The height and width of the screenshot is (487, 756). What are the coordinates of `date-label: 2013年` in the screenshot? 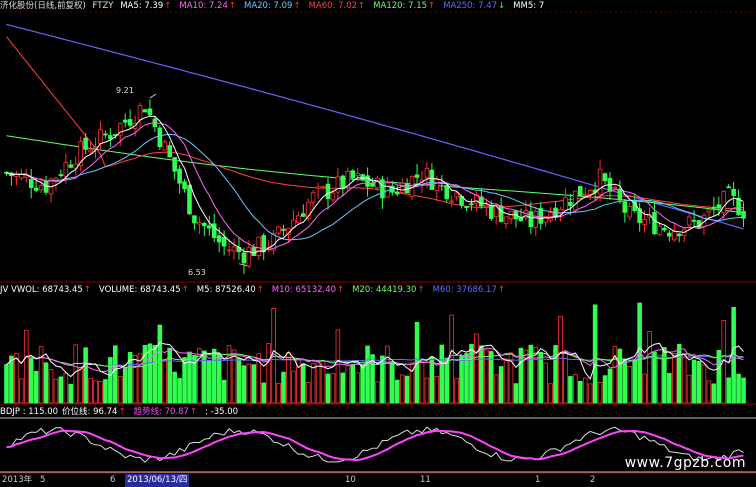 It's located at (17, 480).